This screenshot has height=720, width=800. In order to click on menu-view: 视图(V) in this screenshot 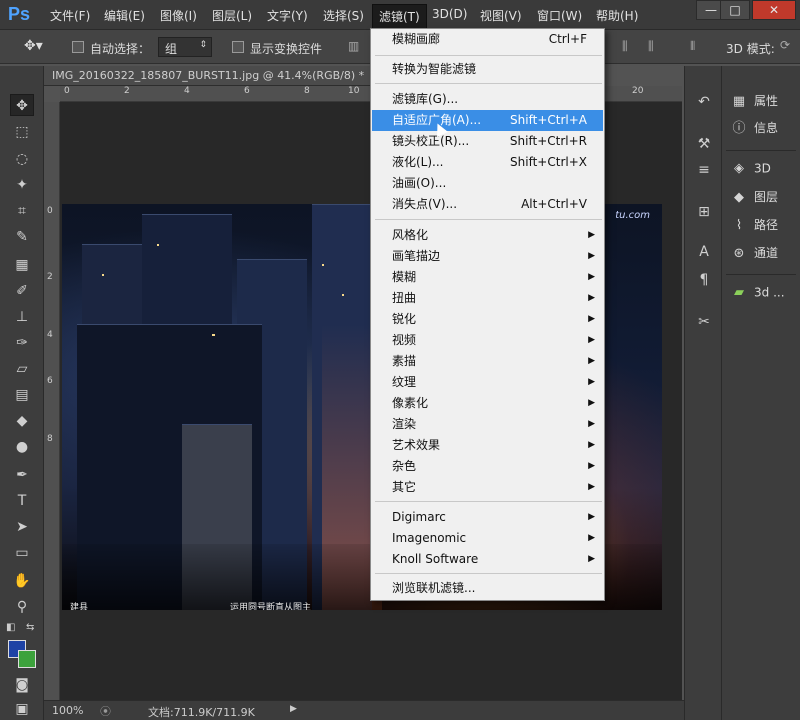, I will do `click(501, 15)`.